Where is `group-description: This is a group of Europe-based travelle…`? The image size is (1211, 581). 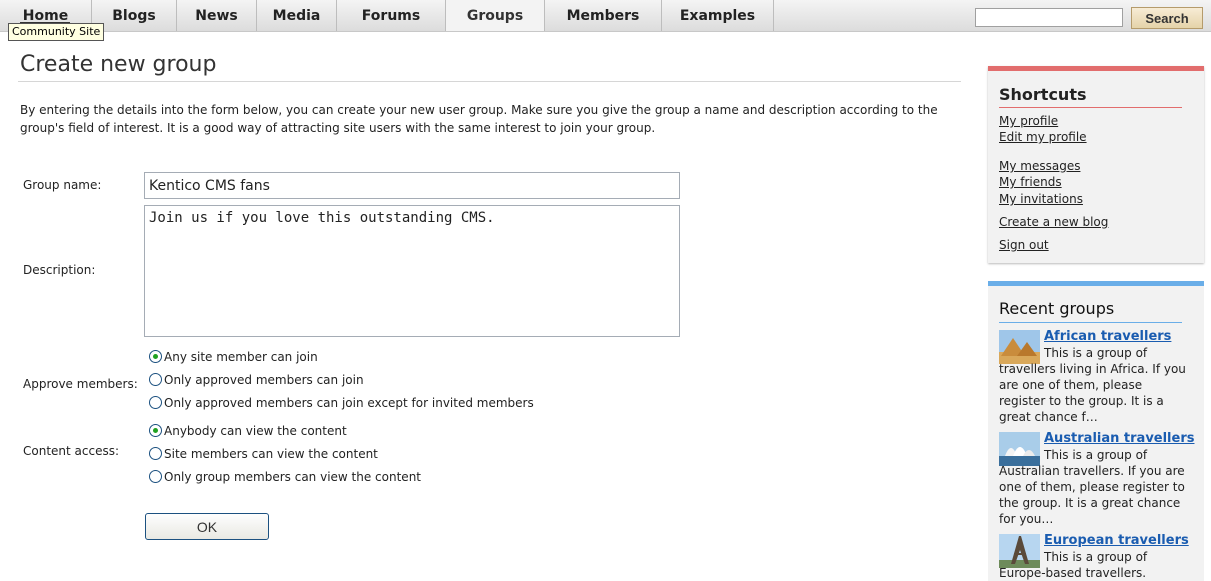 group-description: This is a group of Europe-based travelle… is located at coordinates (1073, 565).